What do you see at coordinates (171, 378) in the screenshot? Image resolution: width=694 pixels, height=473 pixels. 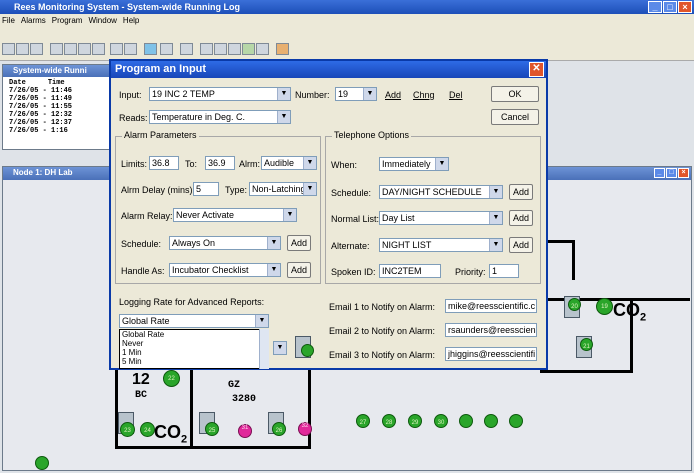 I see `sensor-node: 22` at bounding box center [171, 378].